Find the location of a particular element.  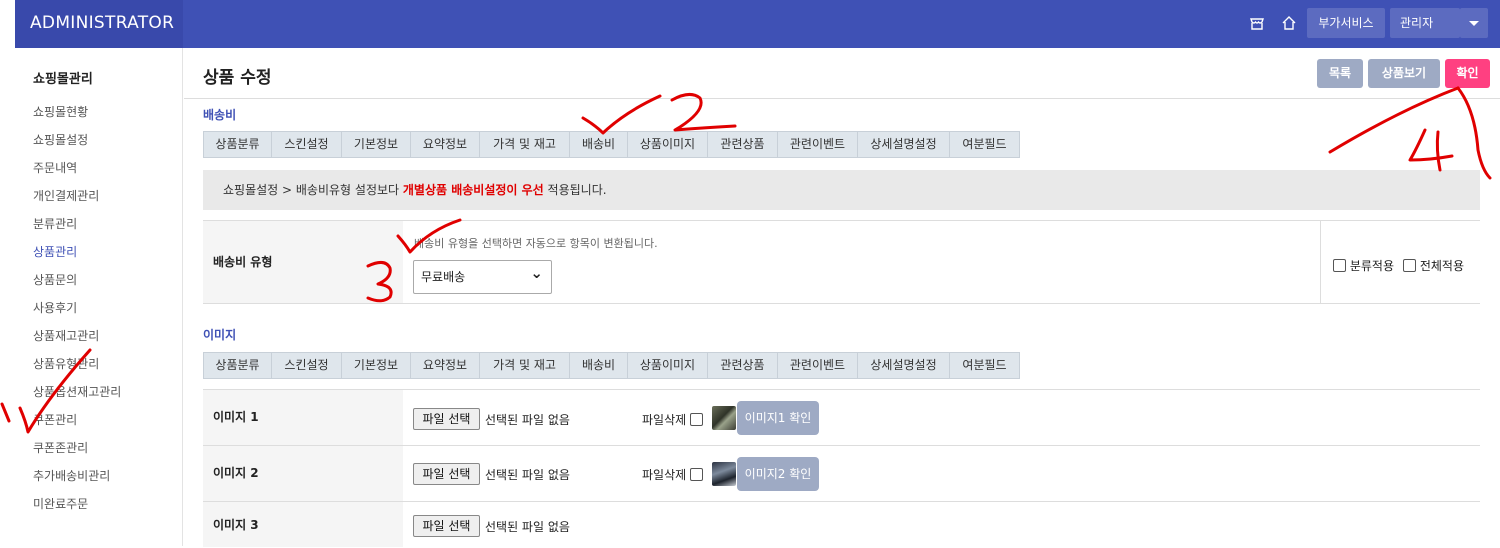

notice-highlight: 개별상품 배송비설정이 우선 is located at coordinates (473, 190).